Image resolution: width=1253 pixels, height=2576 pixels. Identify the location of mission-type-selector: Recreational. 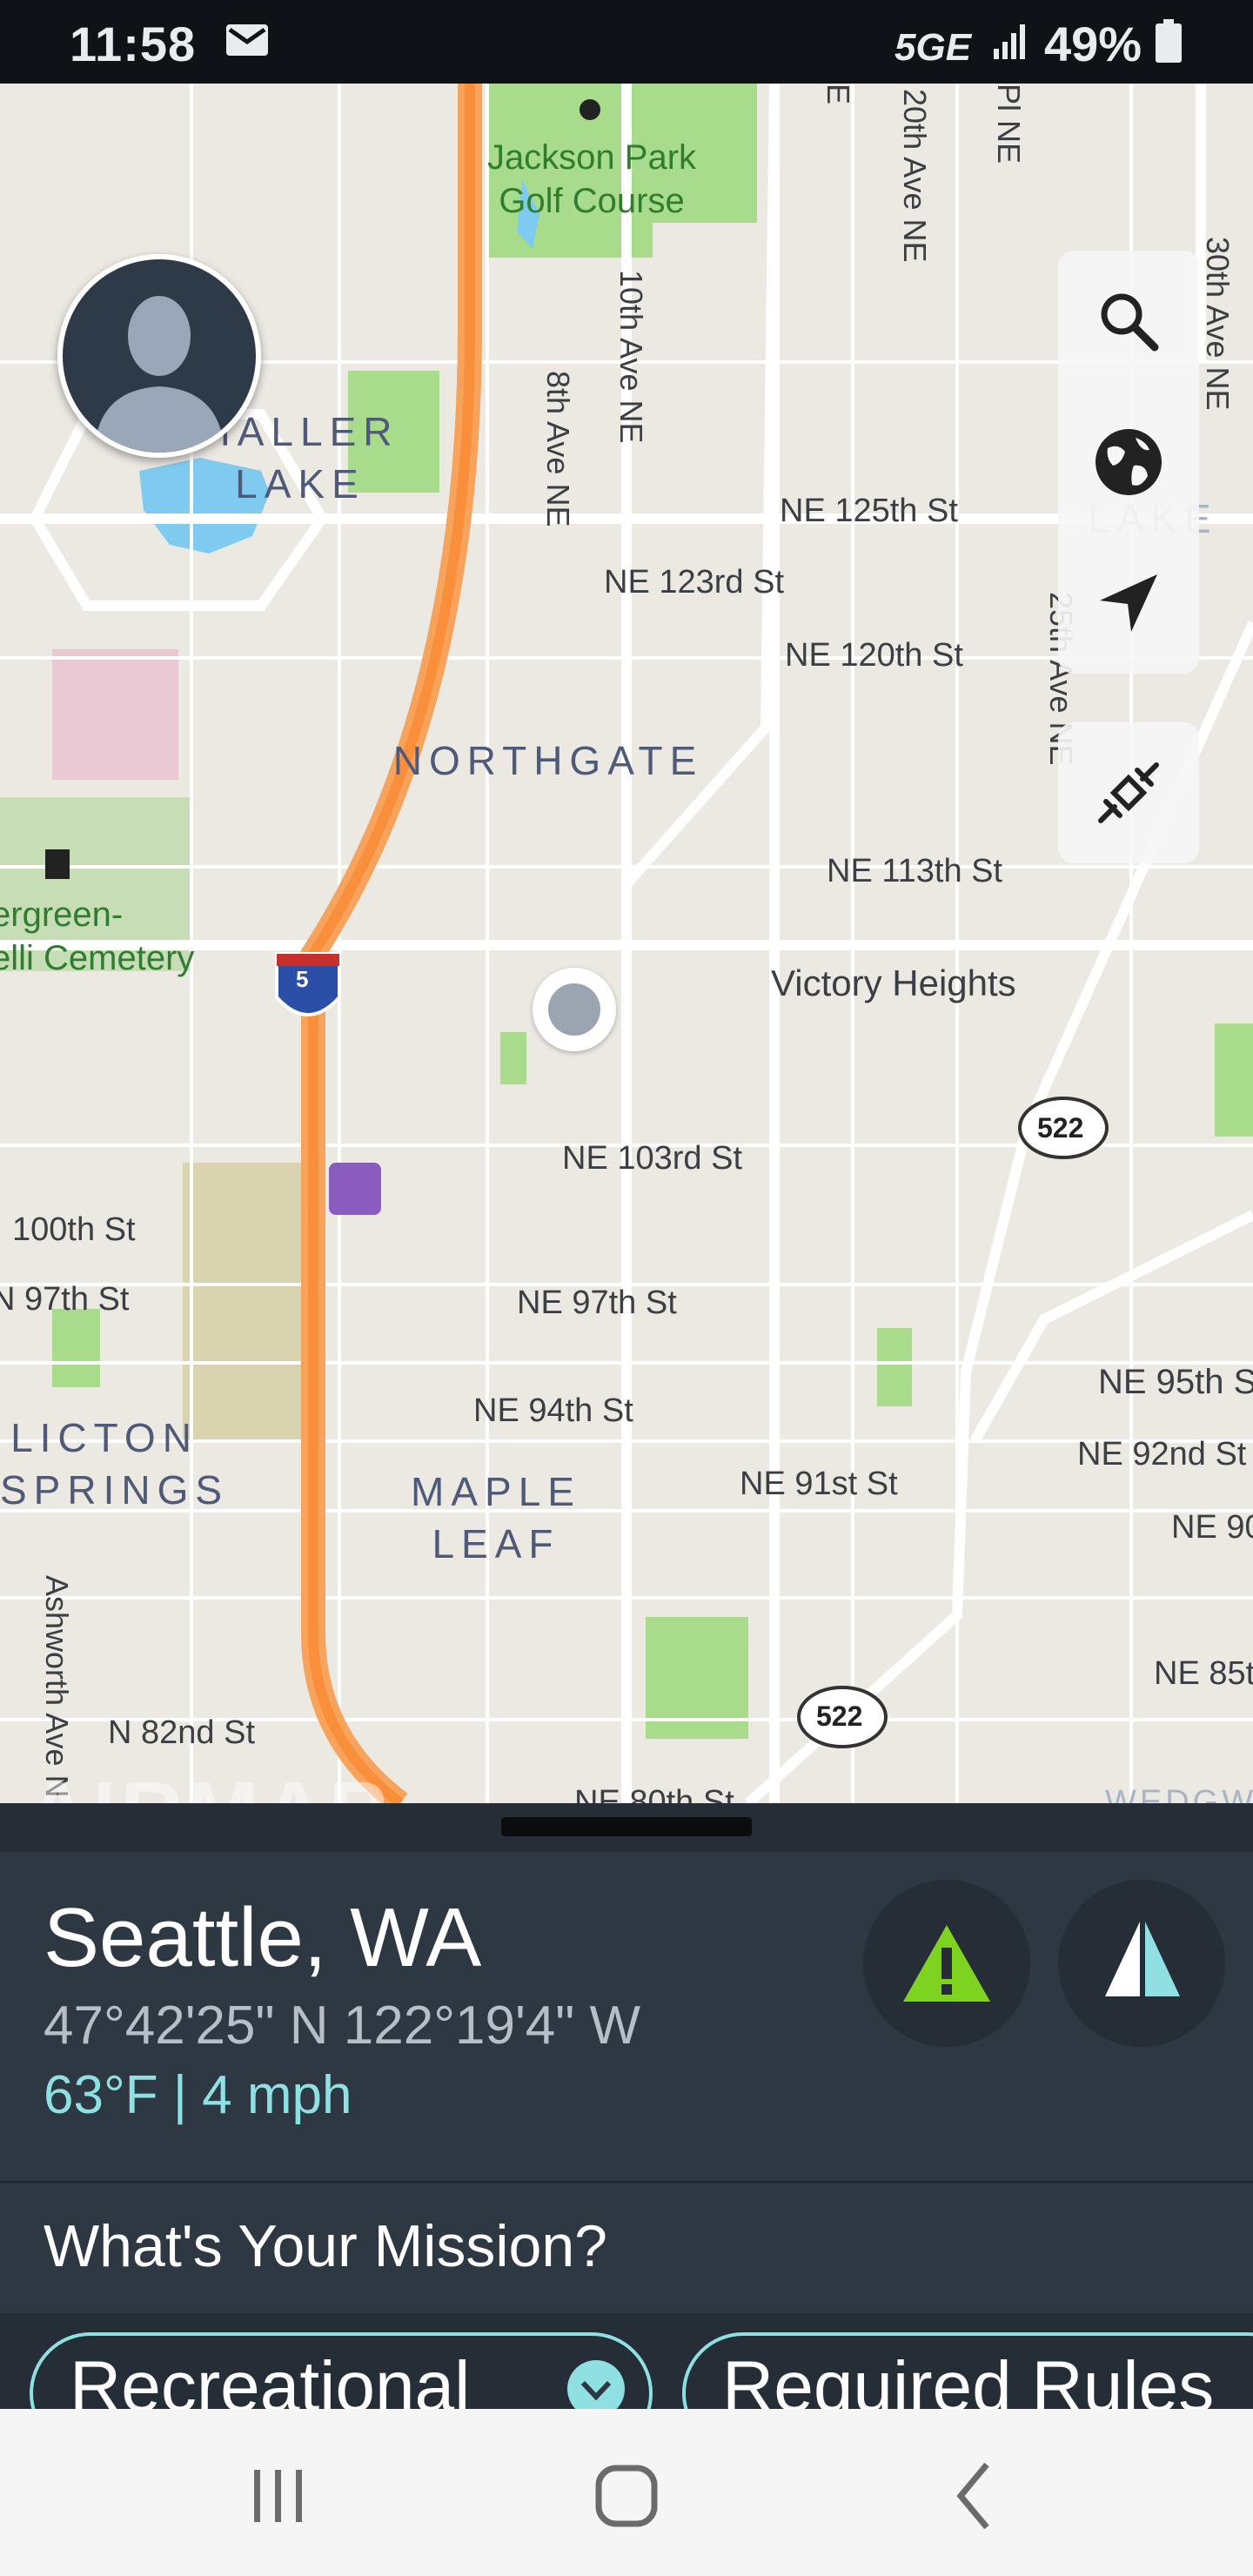
(341, 2371).